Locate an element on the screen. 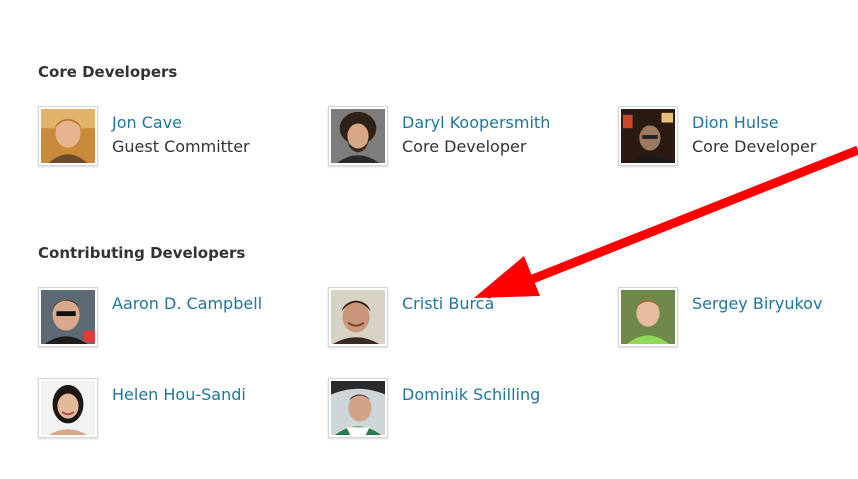  person-aaron-campbell: Aaron D. Campbell is located at coordinates (168, 319).